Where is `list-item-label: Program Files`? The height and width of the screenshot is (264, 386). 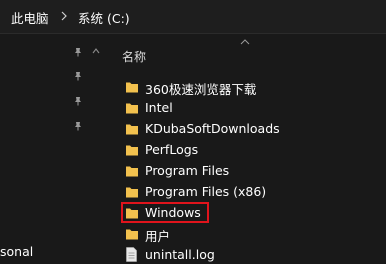 list-item-label: Program Files is located at coordinates (187, 170).